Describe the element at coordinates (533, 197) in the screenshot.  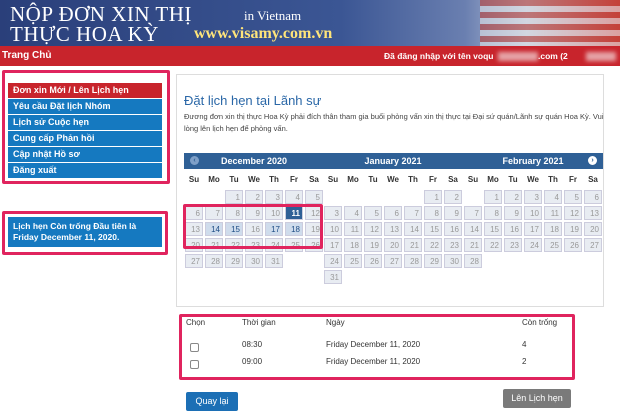
I see `day-cell: 3` at that location.